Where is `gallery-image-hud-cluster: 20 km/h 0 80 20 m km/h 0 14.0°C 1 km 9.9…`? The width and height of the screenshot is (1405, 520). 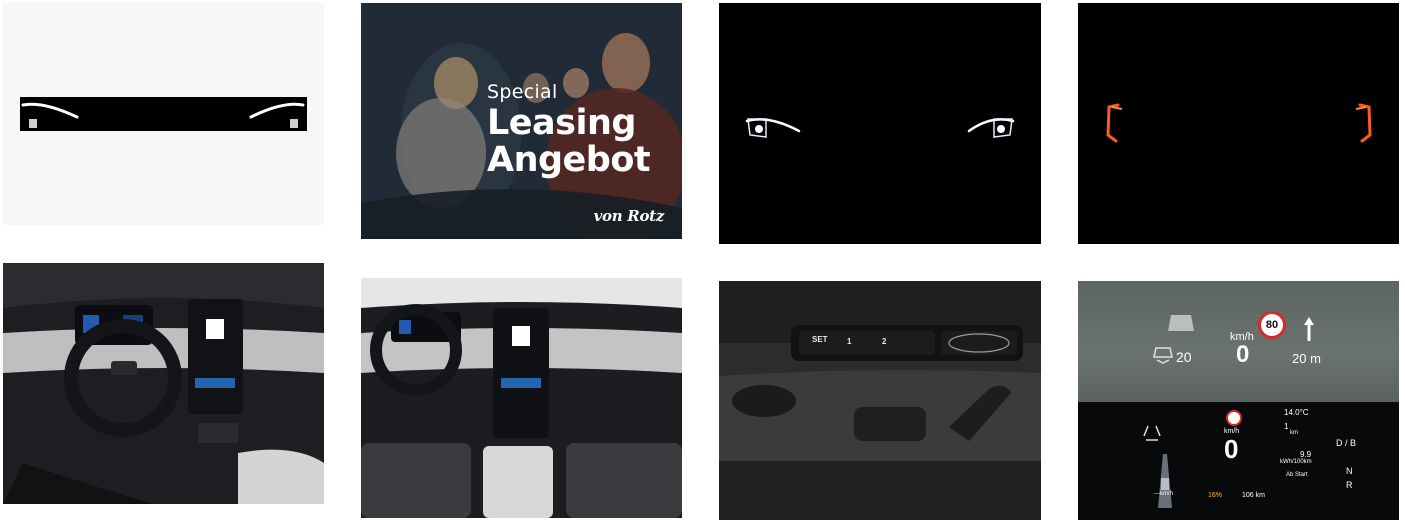
gallery-image-hud-cluster: 20 km/h 0 80 20 m km/h 0 14.0°C 1 km 9.9… is located at coordinates (1238, 400).